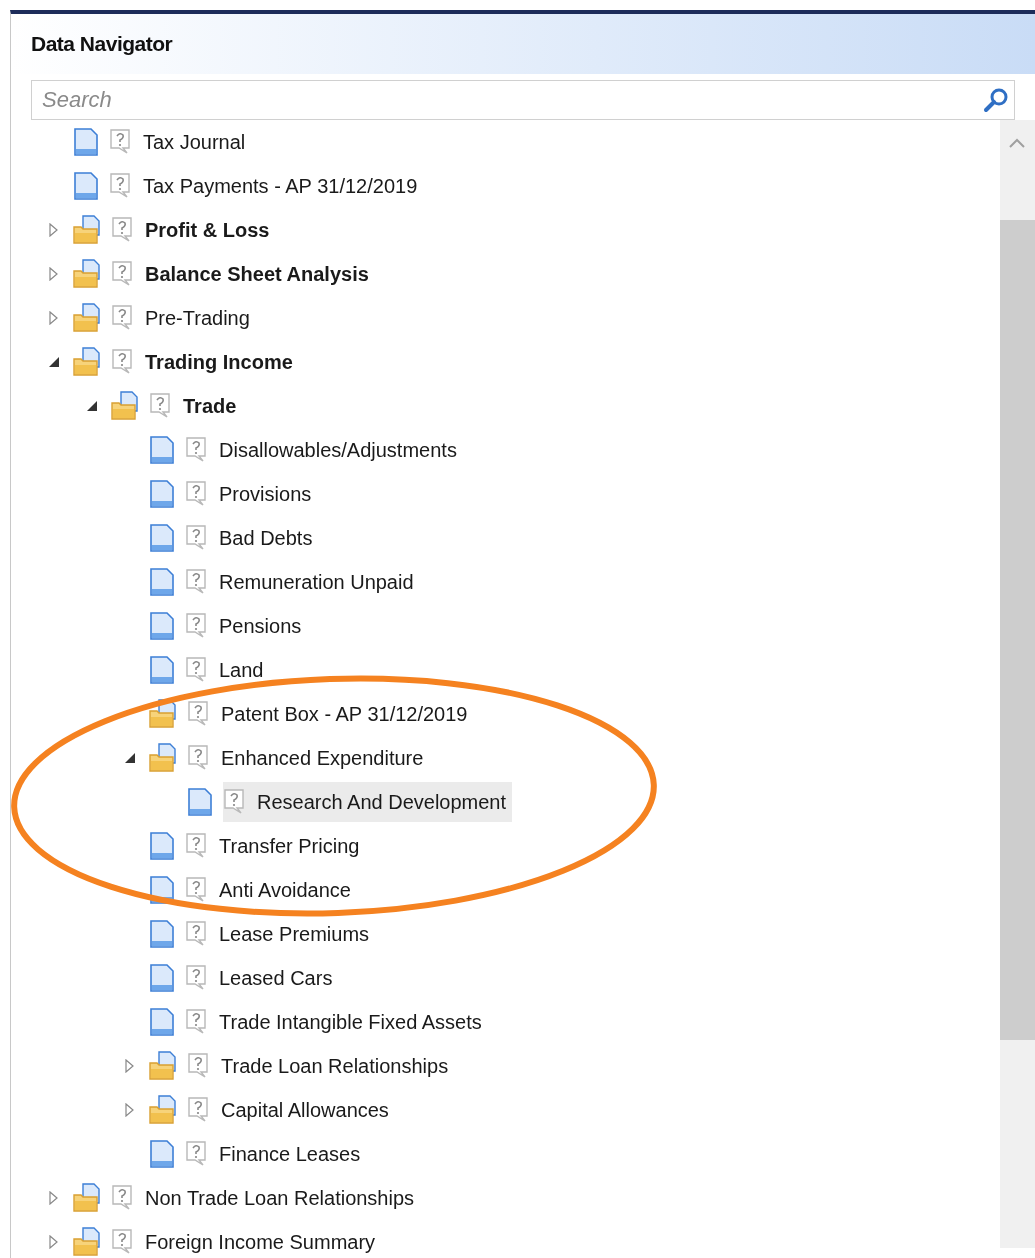 This screenshot has width=1035, height=1258. Describe the element at coordinates (251, 494) in the screenshot. I see `tree-item: Provisions` at that location.